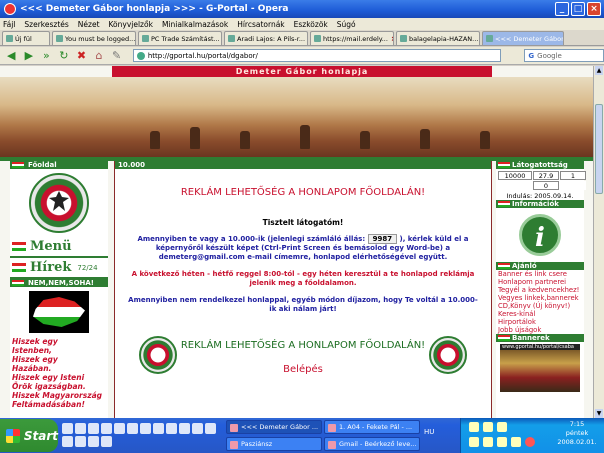  I want to click on scroll-up-icon: ▲, so click(599, 70).